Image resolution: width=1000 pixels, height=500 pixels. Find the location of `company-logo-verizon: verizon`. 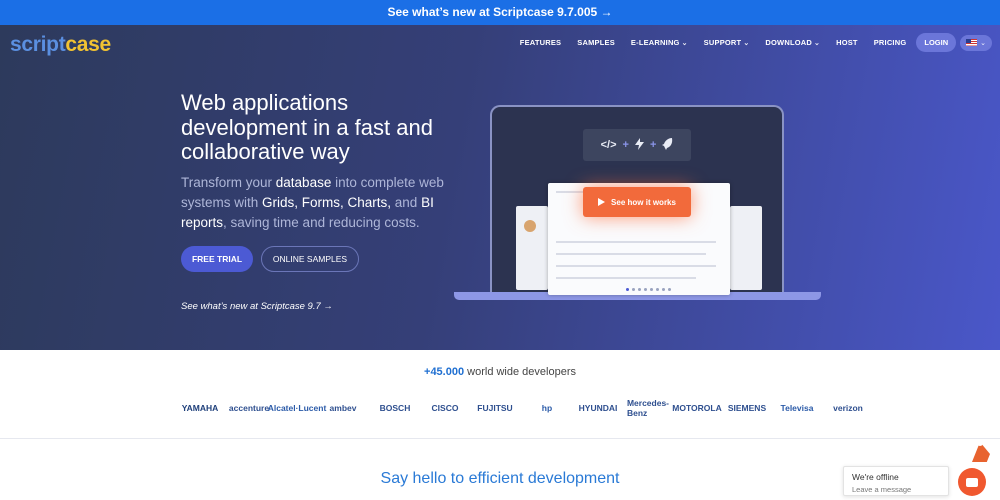

company-logo-verizon: verizon is located at coordinates (848, 408).